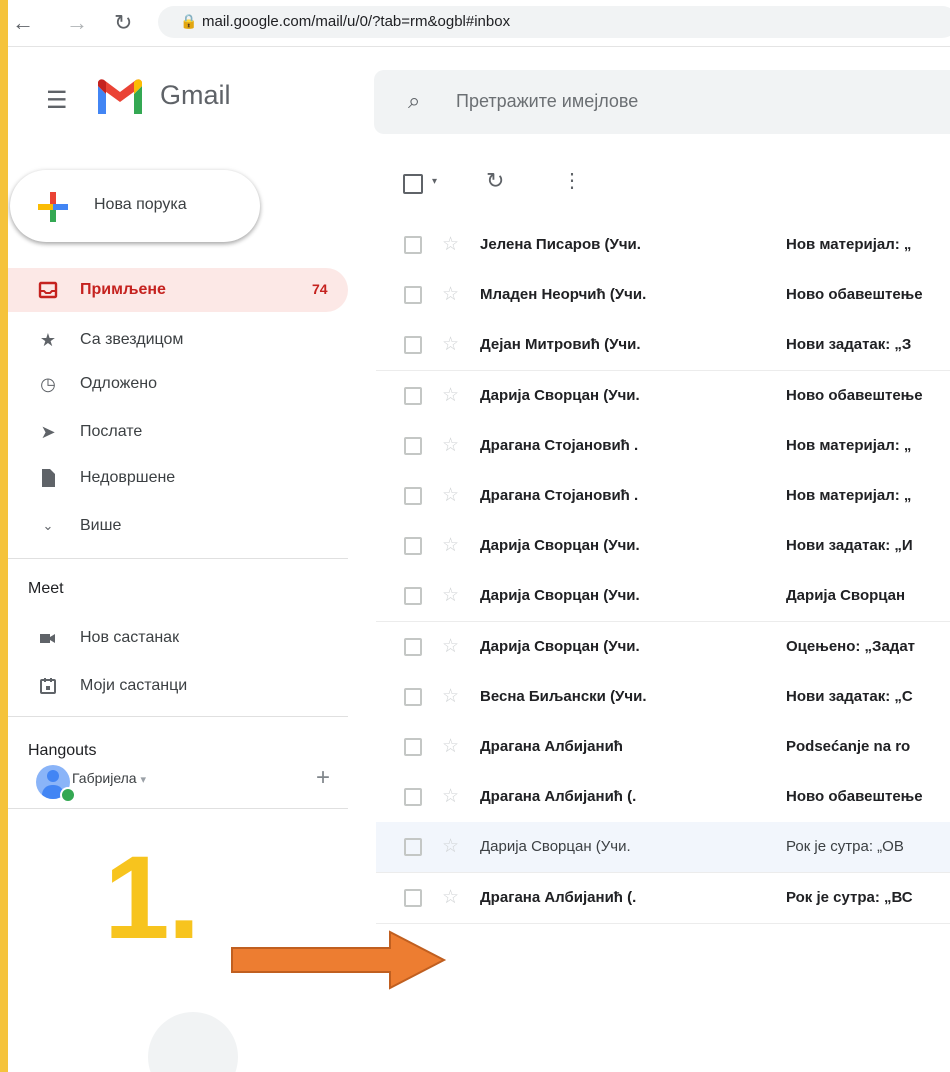 The width and height of the screenshot is (950, 1072). Describe the element at coordinates (560, 345) in the screenshot. I see `email-sender: Дејан Митровић (Учи.` at that location.